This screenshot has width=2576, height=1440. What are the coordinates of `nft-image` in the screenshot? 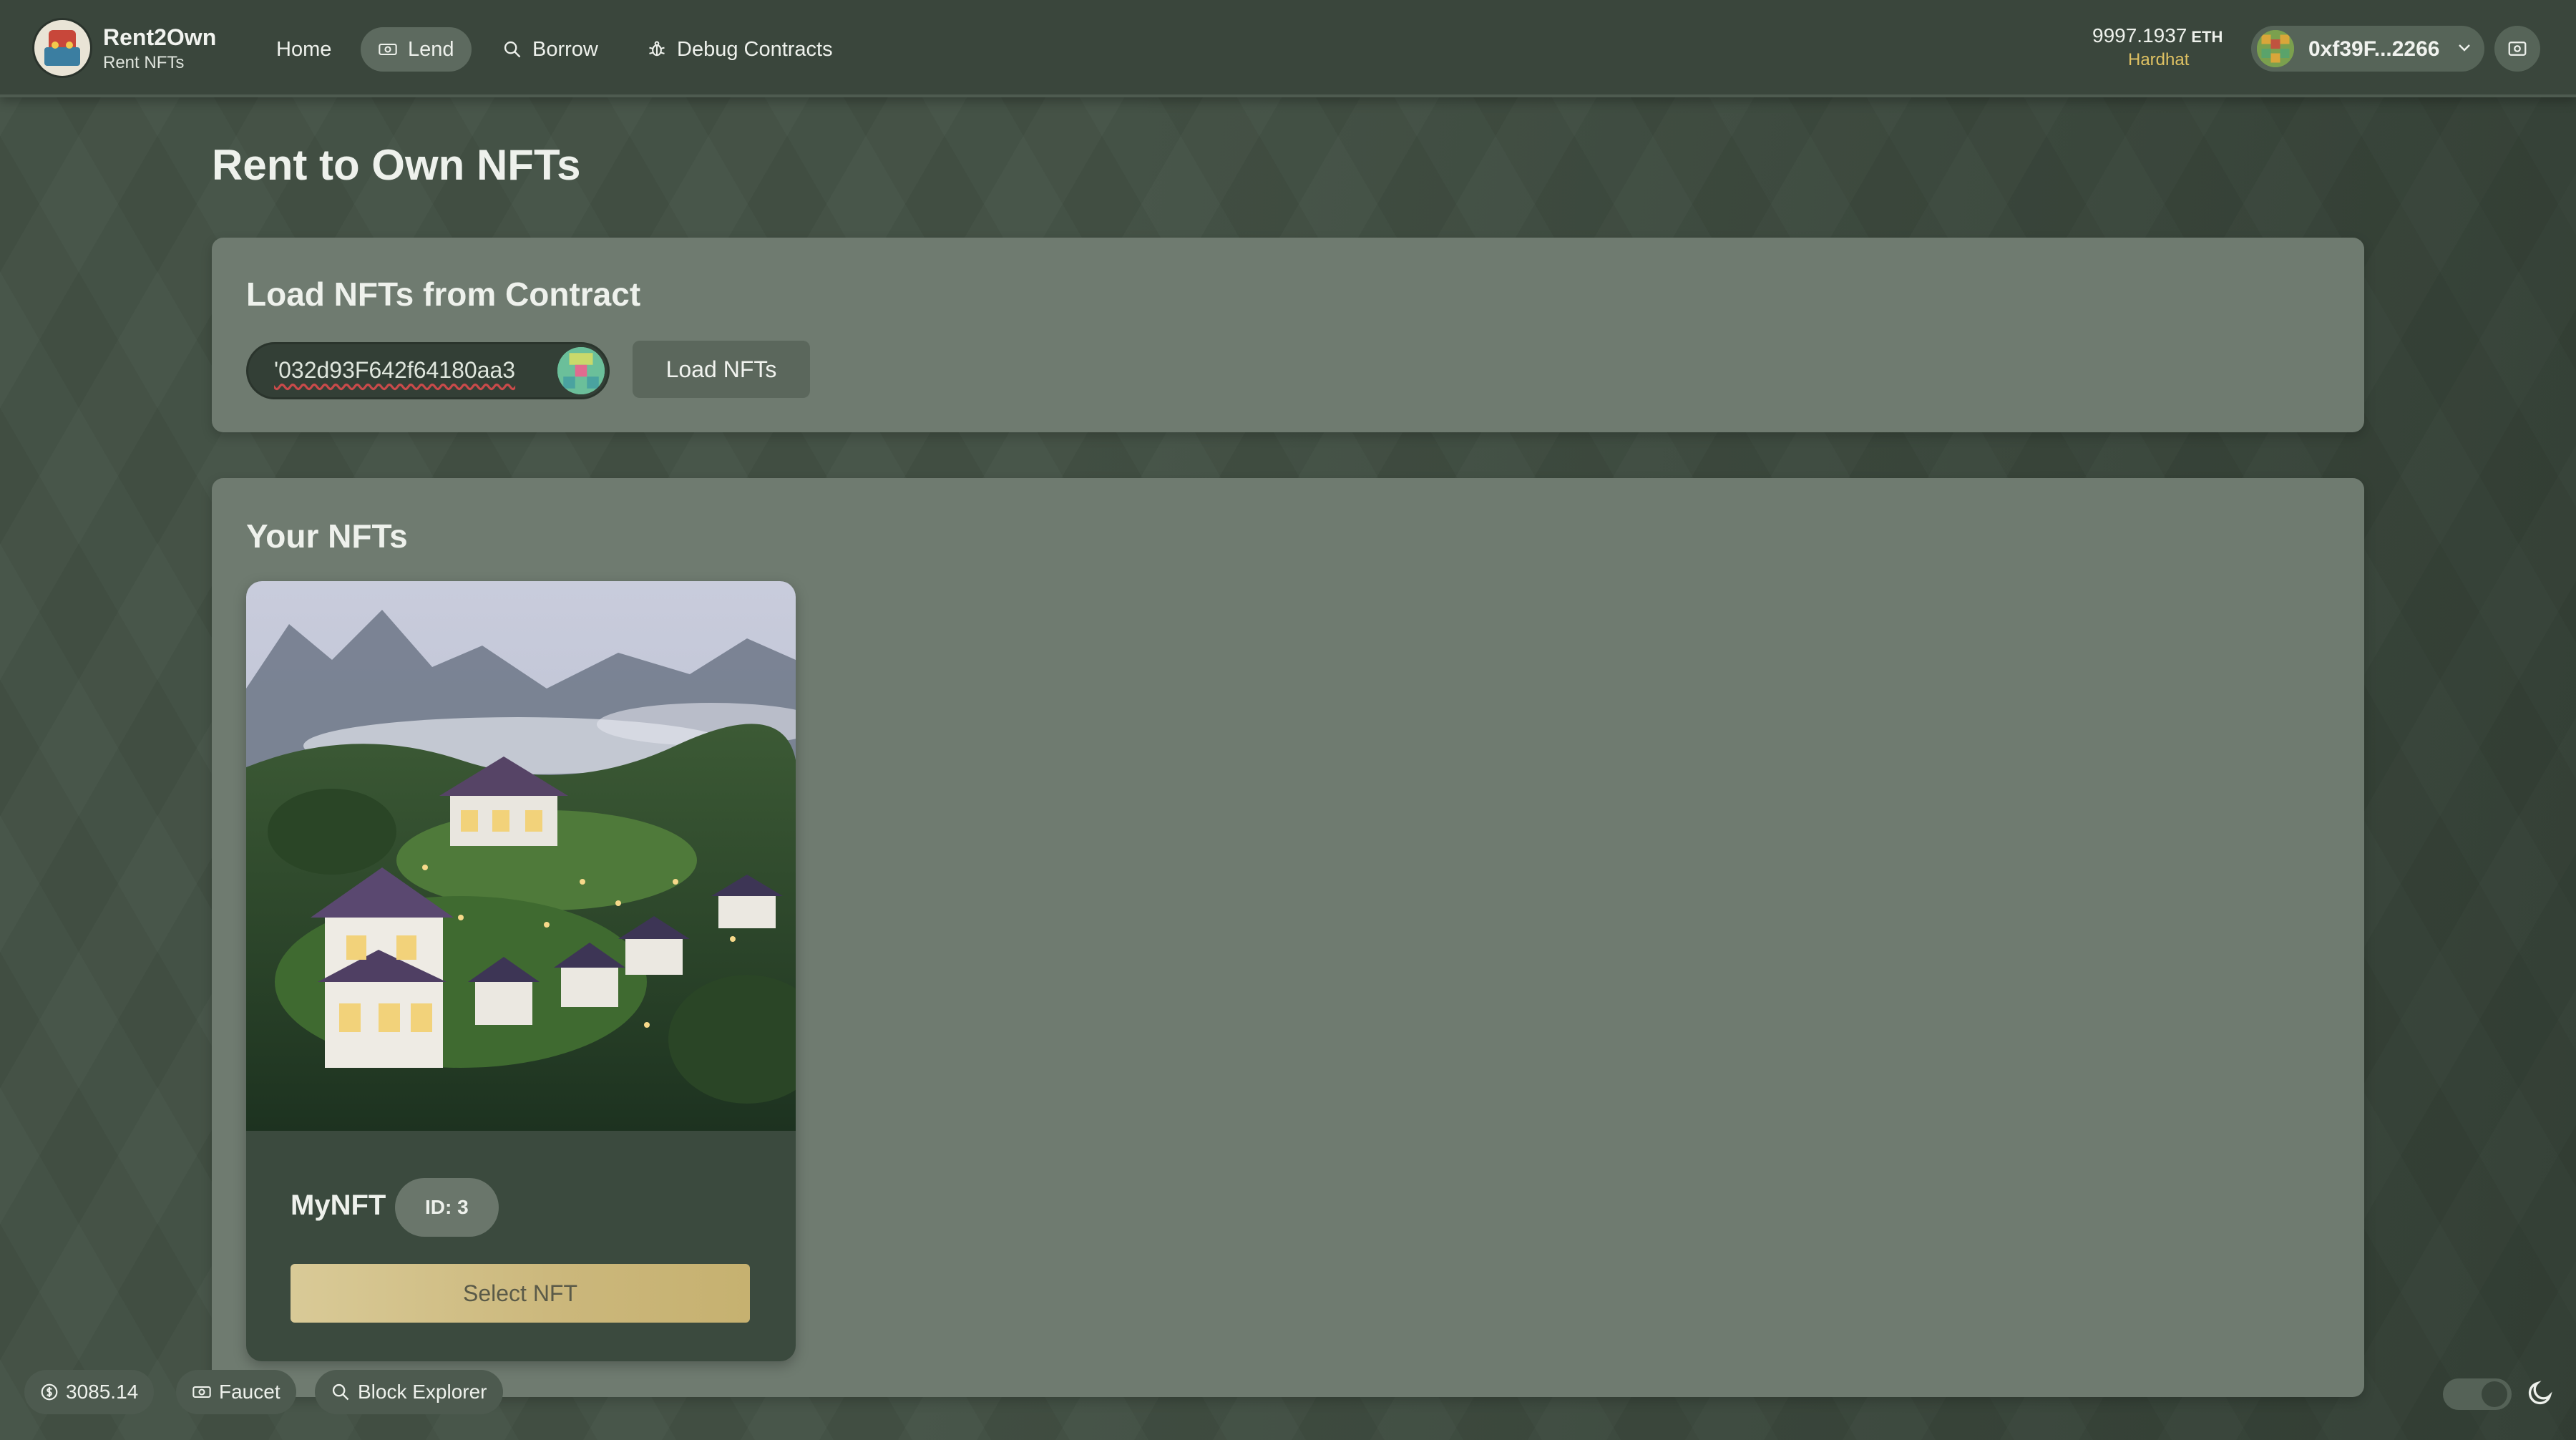 It's located at (521, 856).